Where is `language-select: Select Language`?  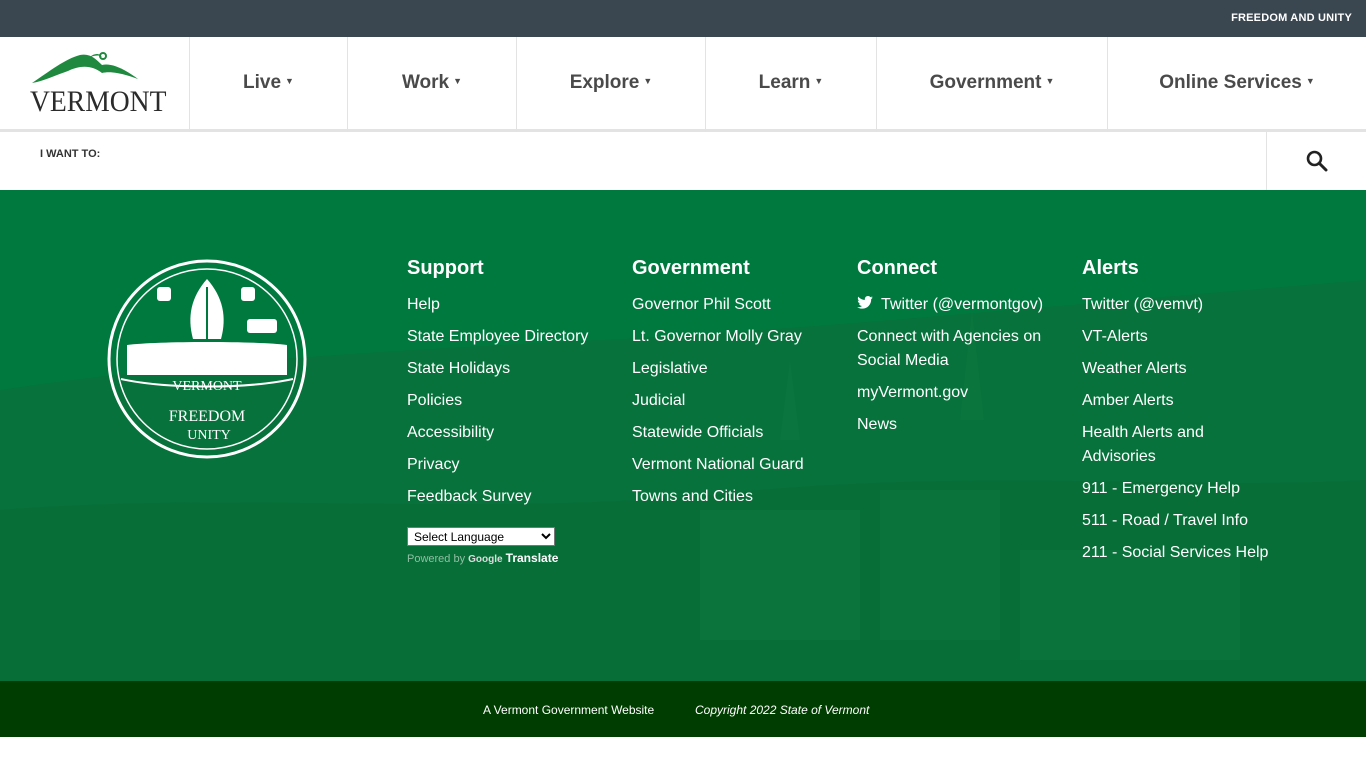 language-select: Select Language is located at coordinates (481, 536).